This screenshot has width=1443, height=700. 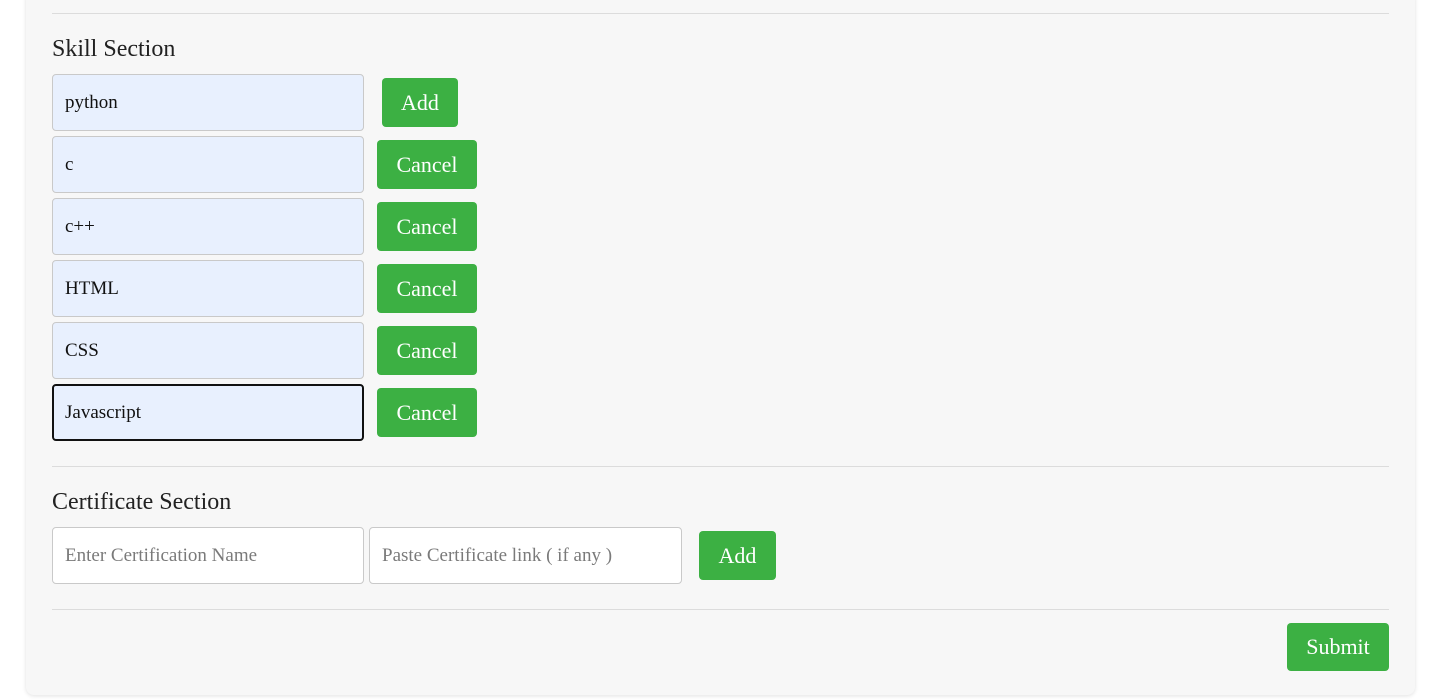 What do you see at coordinates (720, 466) in the screenshot?
I see `skill-section-divider` at bounding box center [720, 466].